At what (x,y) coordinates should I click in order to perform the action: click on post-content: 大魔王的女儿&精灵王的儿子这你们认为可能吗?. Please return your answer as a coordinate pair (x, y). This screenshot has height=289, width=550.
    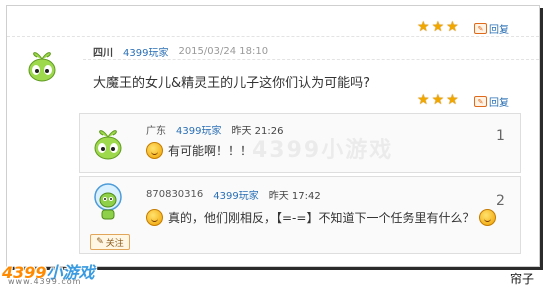
    Looking at the image, I should click on (232, 83).